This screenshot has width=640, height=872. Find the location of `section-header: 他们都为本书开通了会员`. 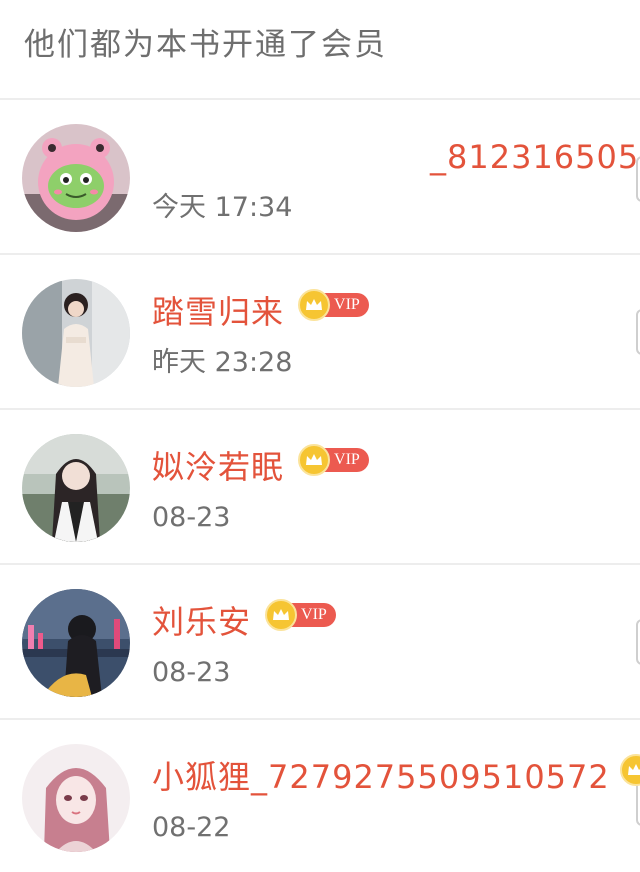

section-header: 他们都为本书开通了会员 is located at coordinates (320, 50).